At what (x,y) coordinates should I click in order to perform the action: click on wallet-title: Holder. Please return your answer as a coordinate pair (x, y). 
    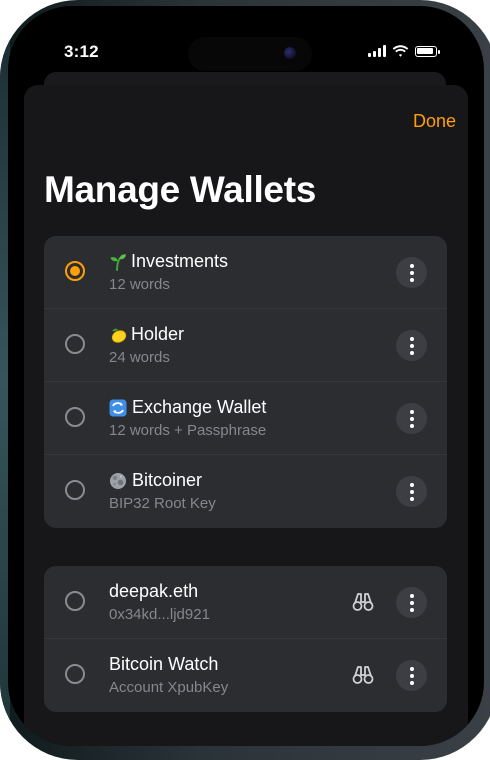
    Looking at the image, I should click on (146, 334).